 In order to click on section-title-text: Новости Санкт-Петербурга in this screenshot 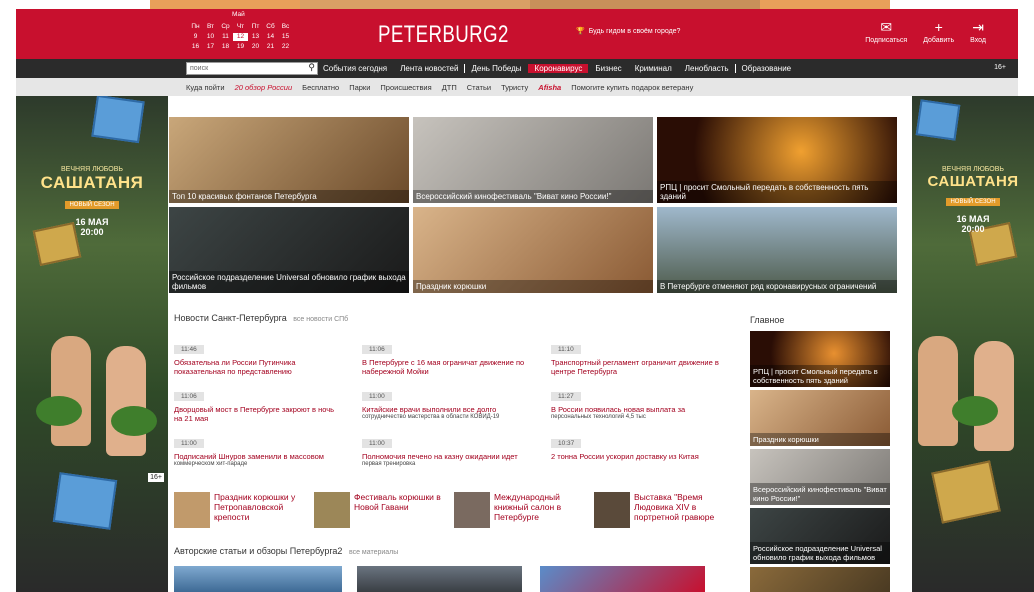, I will do `click(230, 318)`.